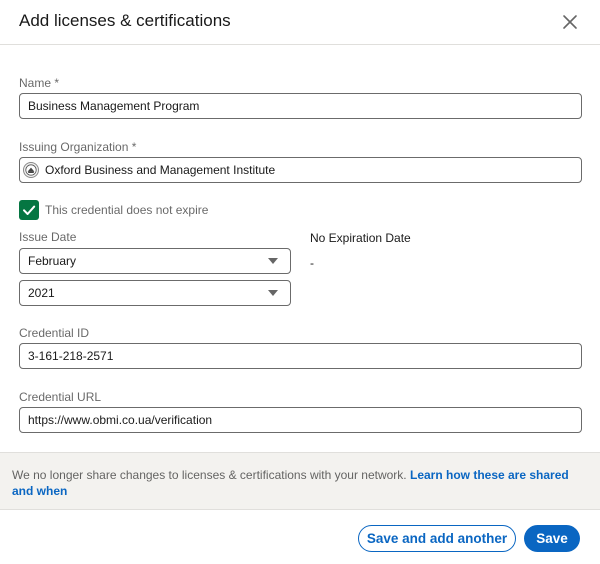  I want to click on credential-url-label: Credential URL, so click(60, 397).